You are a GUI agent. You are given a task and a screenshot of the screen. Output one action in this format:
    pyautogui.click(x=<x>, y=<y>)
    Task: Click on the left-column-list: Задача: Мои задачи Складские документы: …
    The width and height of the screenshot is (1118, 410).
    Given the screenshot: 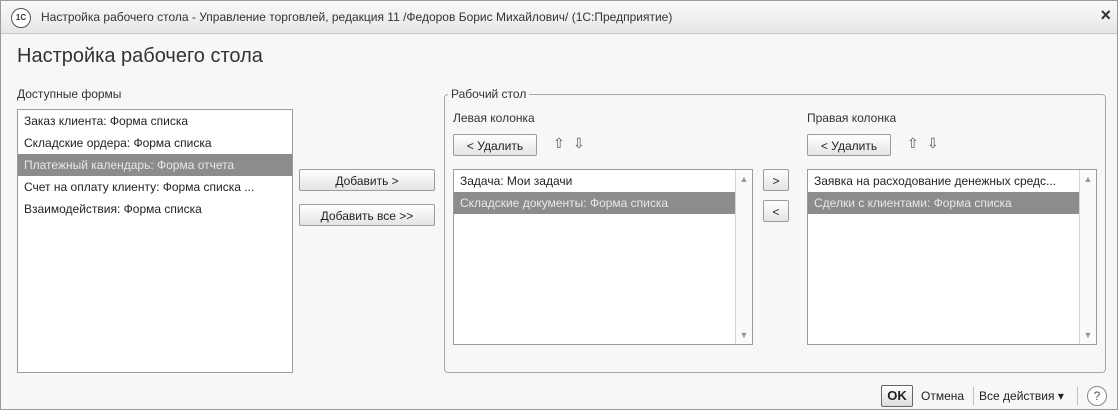 What is the action you would take?
    pyautogui.click(x=603, y=257)
    